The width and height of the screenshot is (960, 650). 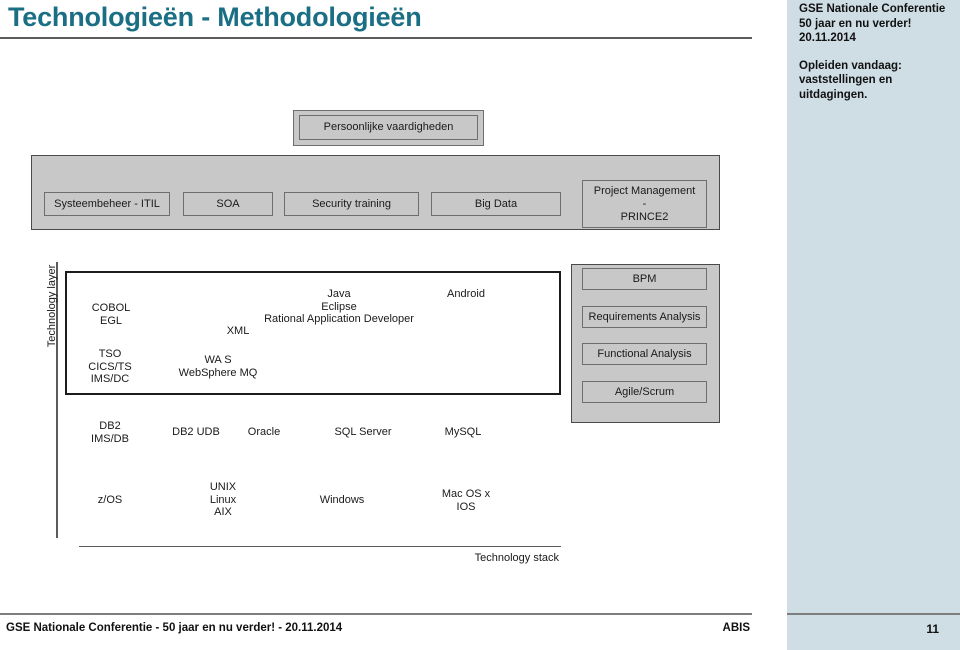 I want to click on db-item-oracle: Oracle, so click(x=264, y=432).